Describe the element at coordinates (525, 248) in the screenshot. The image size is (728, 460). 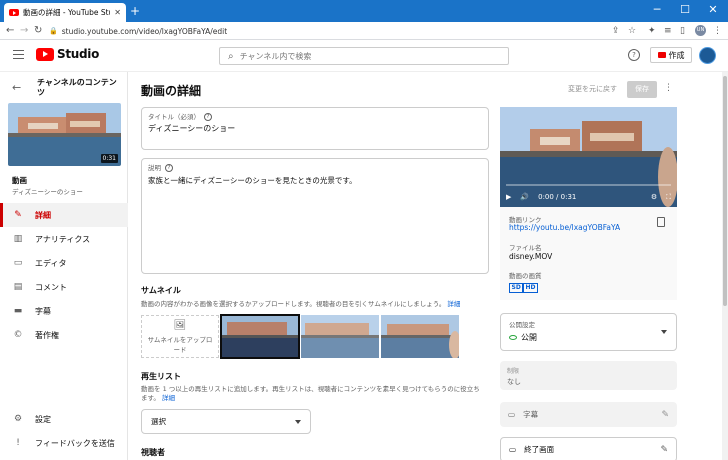
I see `filename-label: ファイル名` at that location.